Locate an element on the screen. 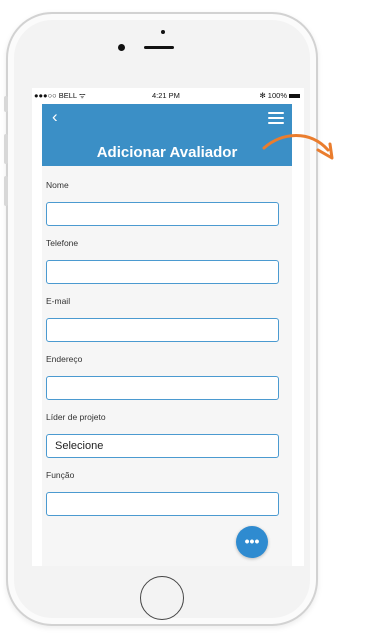 This screenshot has height=635, width=372. status-time: 4:21 PM is located at coordinates (166, 95).